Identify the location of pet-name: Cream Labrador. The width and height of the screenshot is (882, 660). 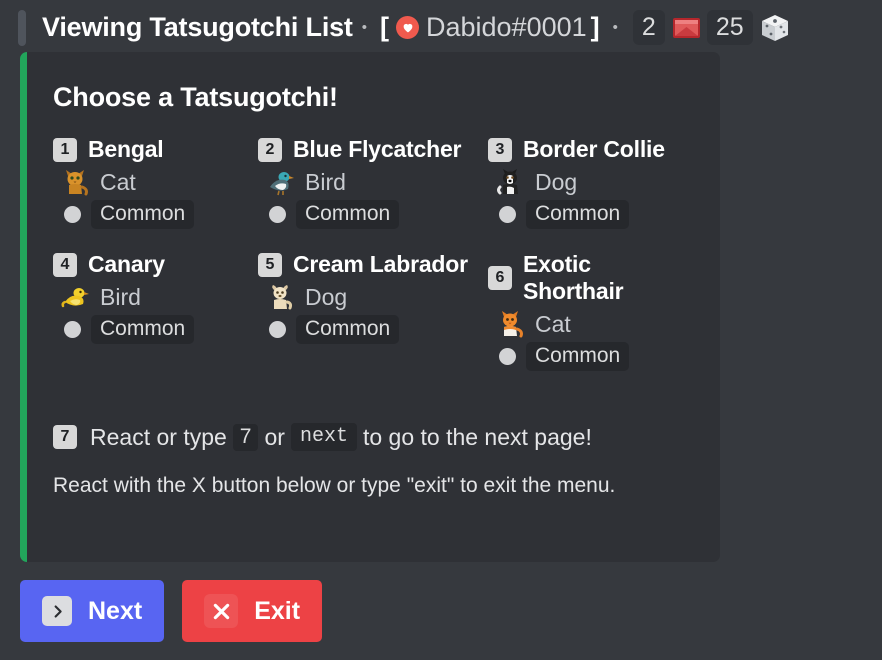
(380, 264).